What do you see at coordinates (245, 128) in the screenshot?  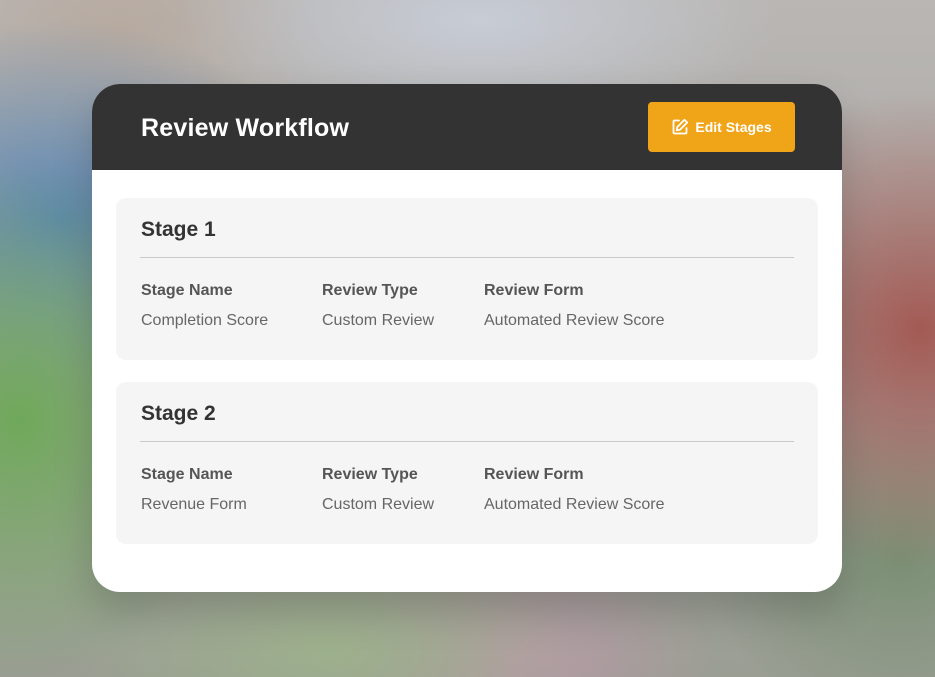 I see `card-title: Review Workflow` at bounding box center [245, 128].